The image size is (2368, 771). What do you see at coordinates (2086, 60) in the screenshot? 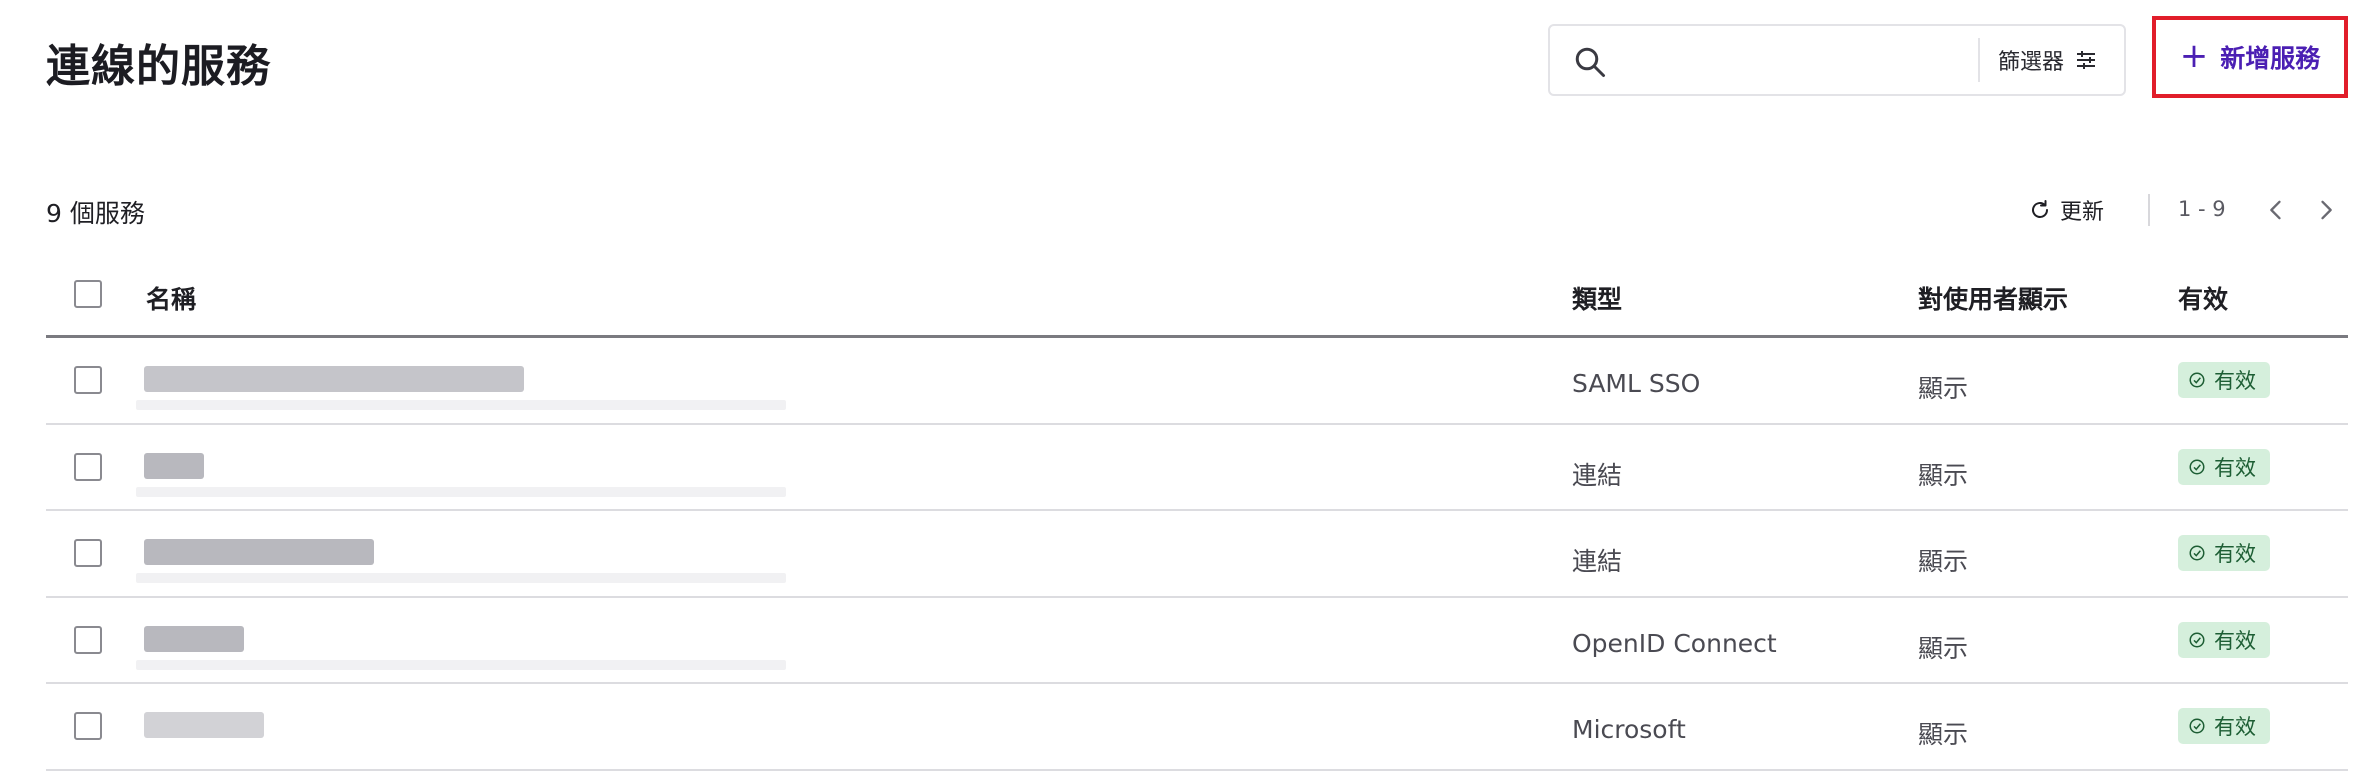
I see `filter-sliders-icon` at bounding box center [2086, 60].